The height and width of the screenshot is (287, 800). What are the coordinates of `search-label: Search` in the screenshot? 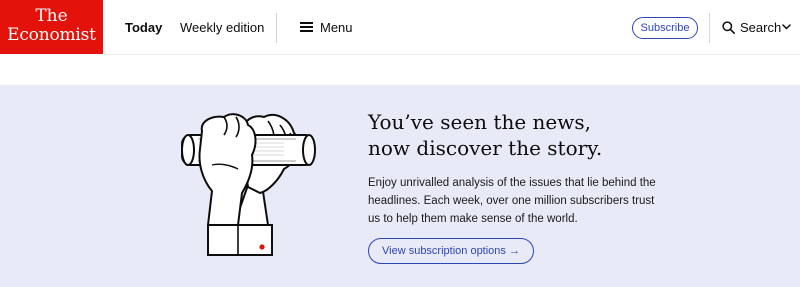 It's located at (761, 27).